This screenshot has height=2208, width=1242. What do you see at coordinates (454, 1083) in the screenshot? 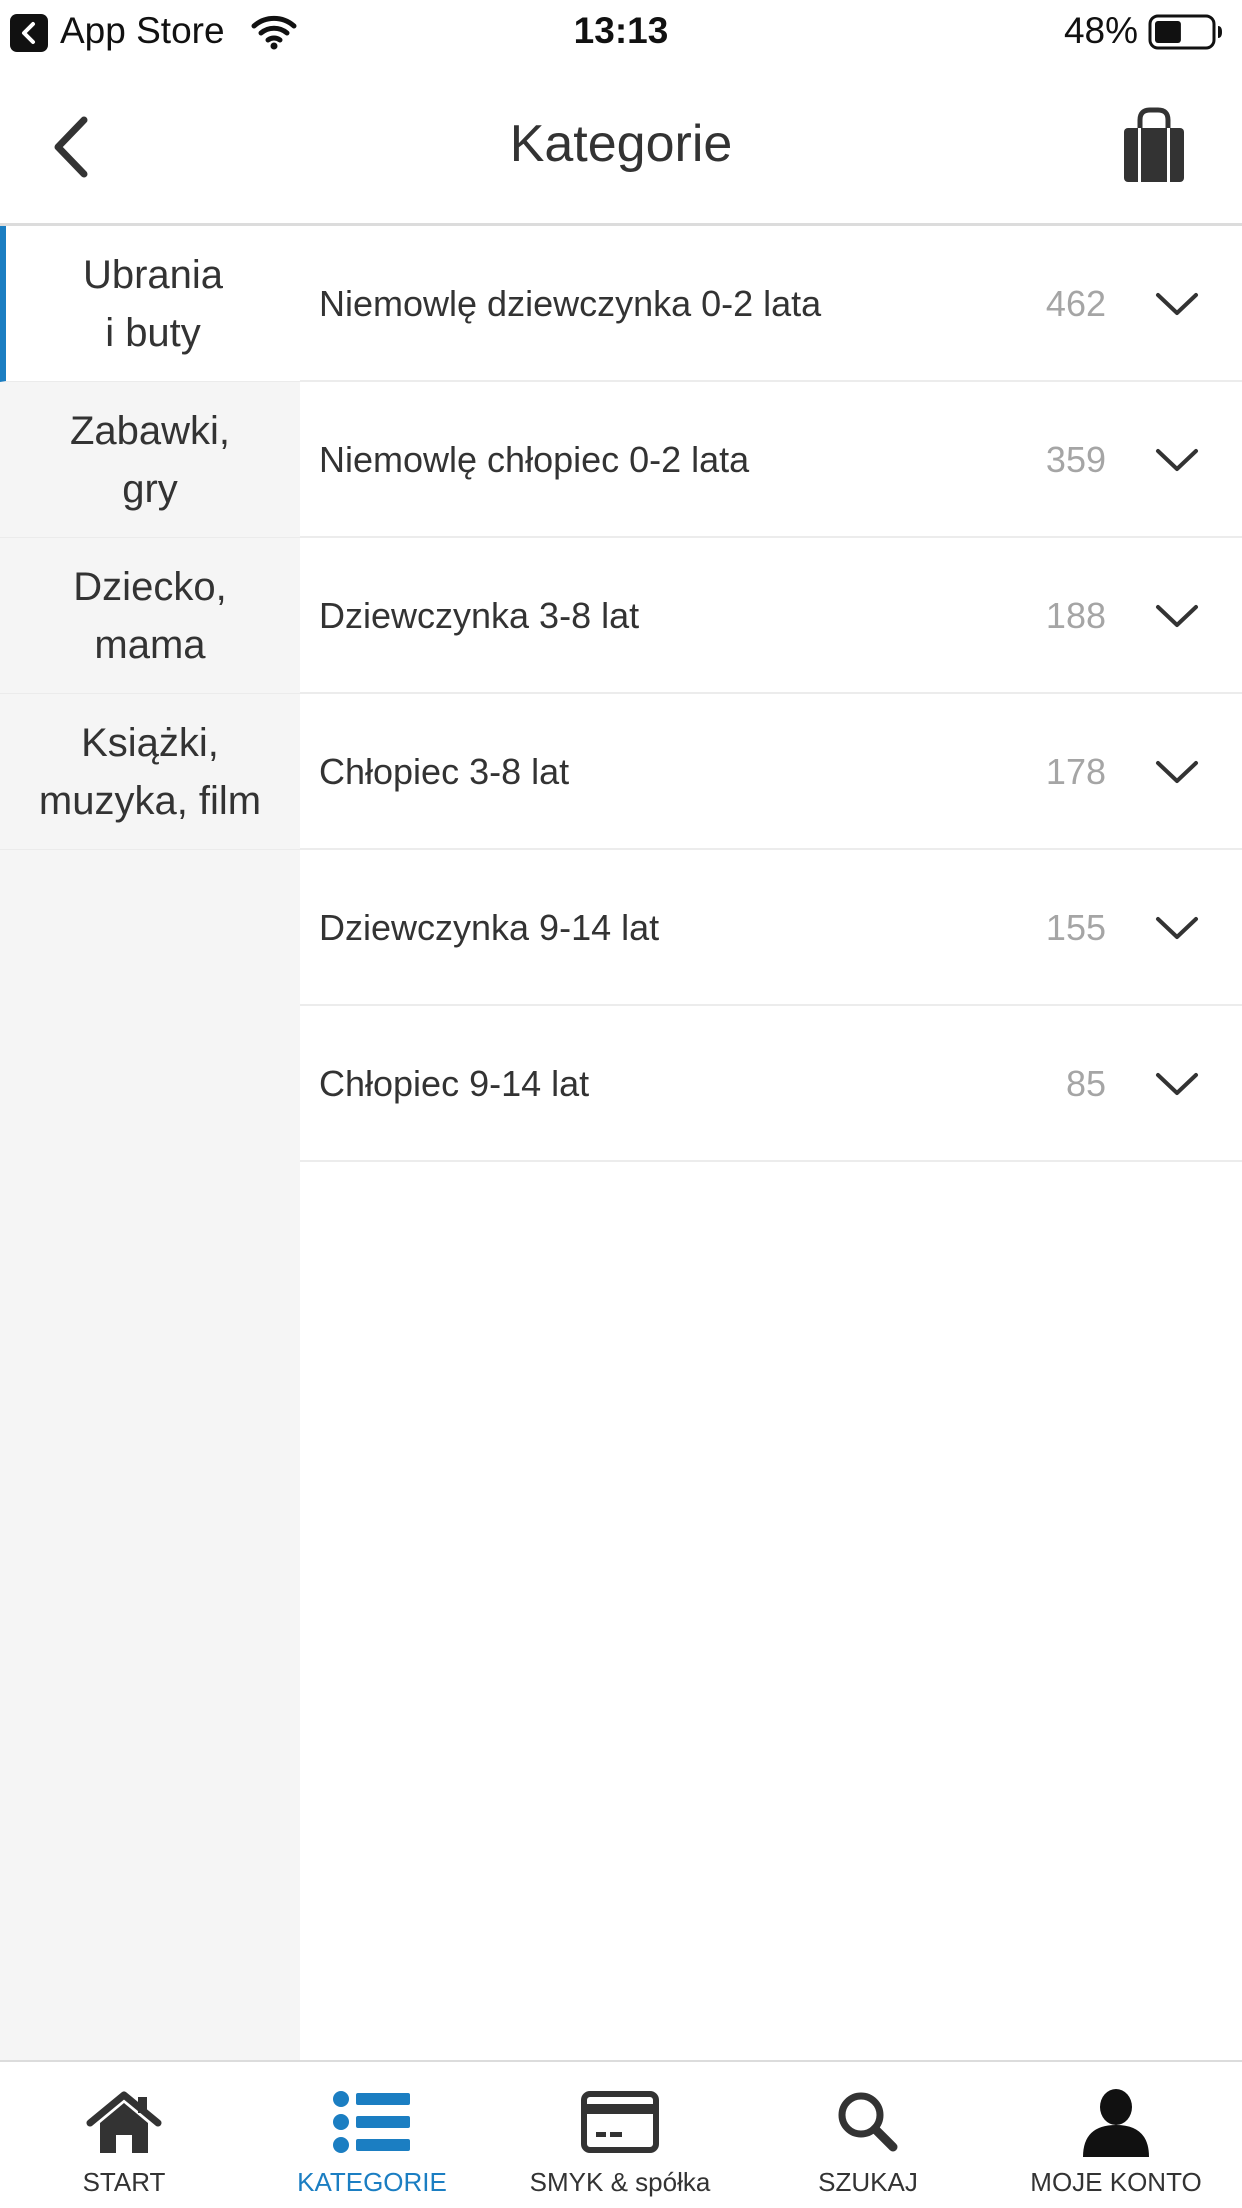
I see `category-label: Chłopiec 9-14 lat` at bounding box center [454, 1083].